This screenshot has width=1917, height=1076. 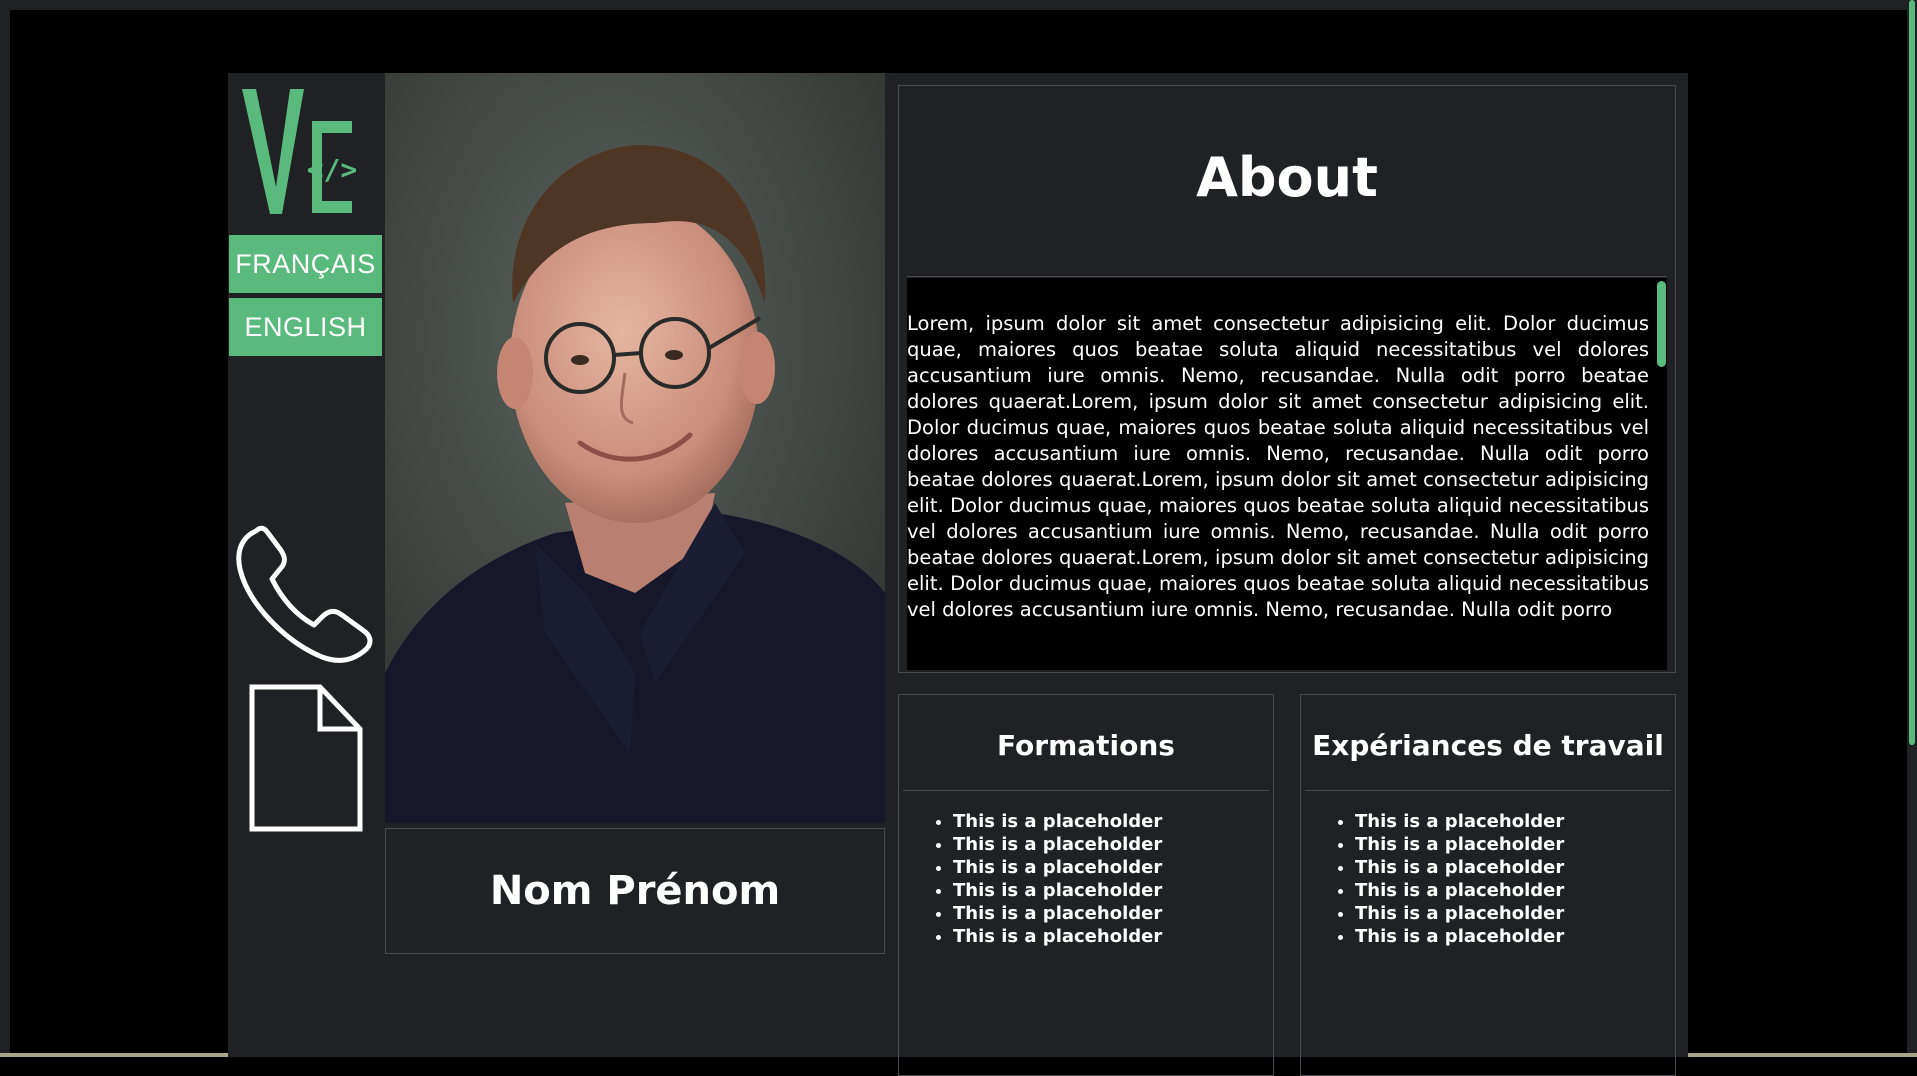 What do you see at coordinates (305, 264) in the screenshot?
I see `language-button-french: FRANÇAIS` at bounding box center [305, 264].